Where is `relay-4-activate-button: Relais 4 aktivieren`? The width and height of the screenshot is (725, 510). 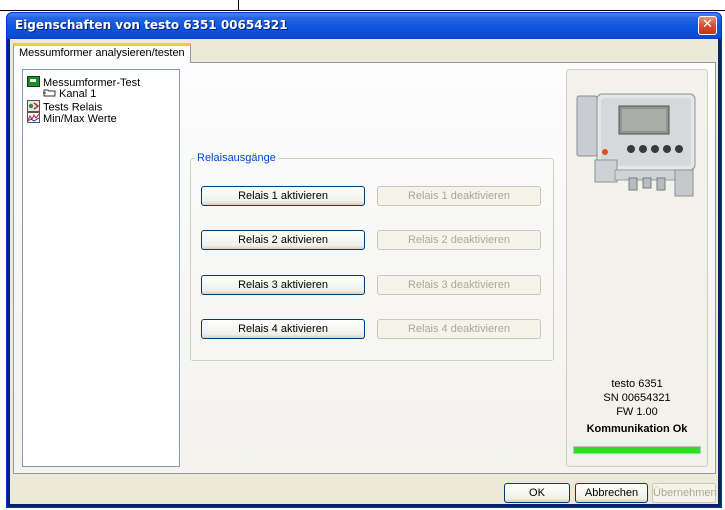 relay-4-activate-button: Relais 4 aktivieren is located at coordinates (283, 329).